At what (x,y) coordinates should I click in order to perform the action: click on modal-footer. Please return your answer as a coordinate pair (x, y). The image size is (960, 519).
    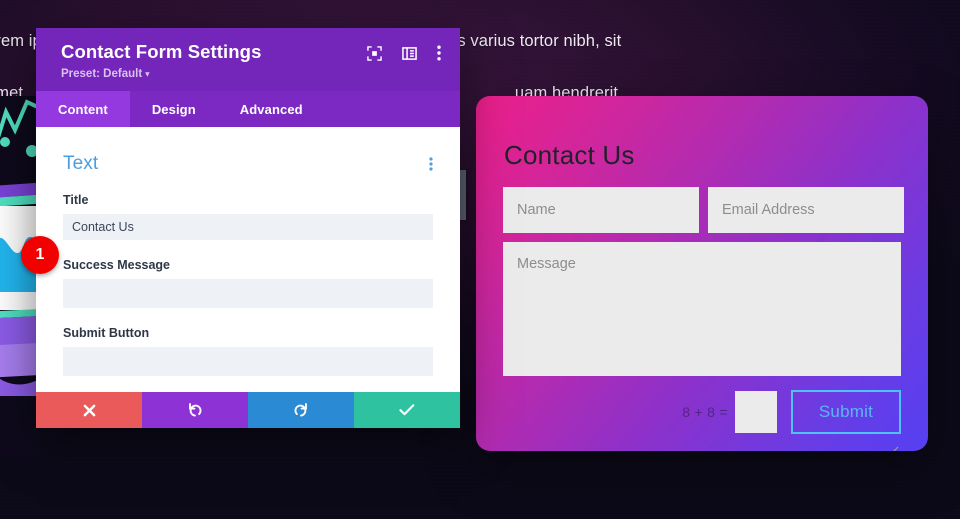
    Looking at the image, I should click on (248, 410).